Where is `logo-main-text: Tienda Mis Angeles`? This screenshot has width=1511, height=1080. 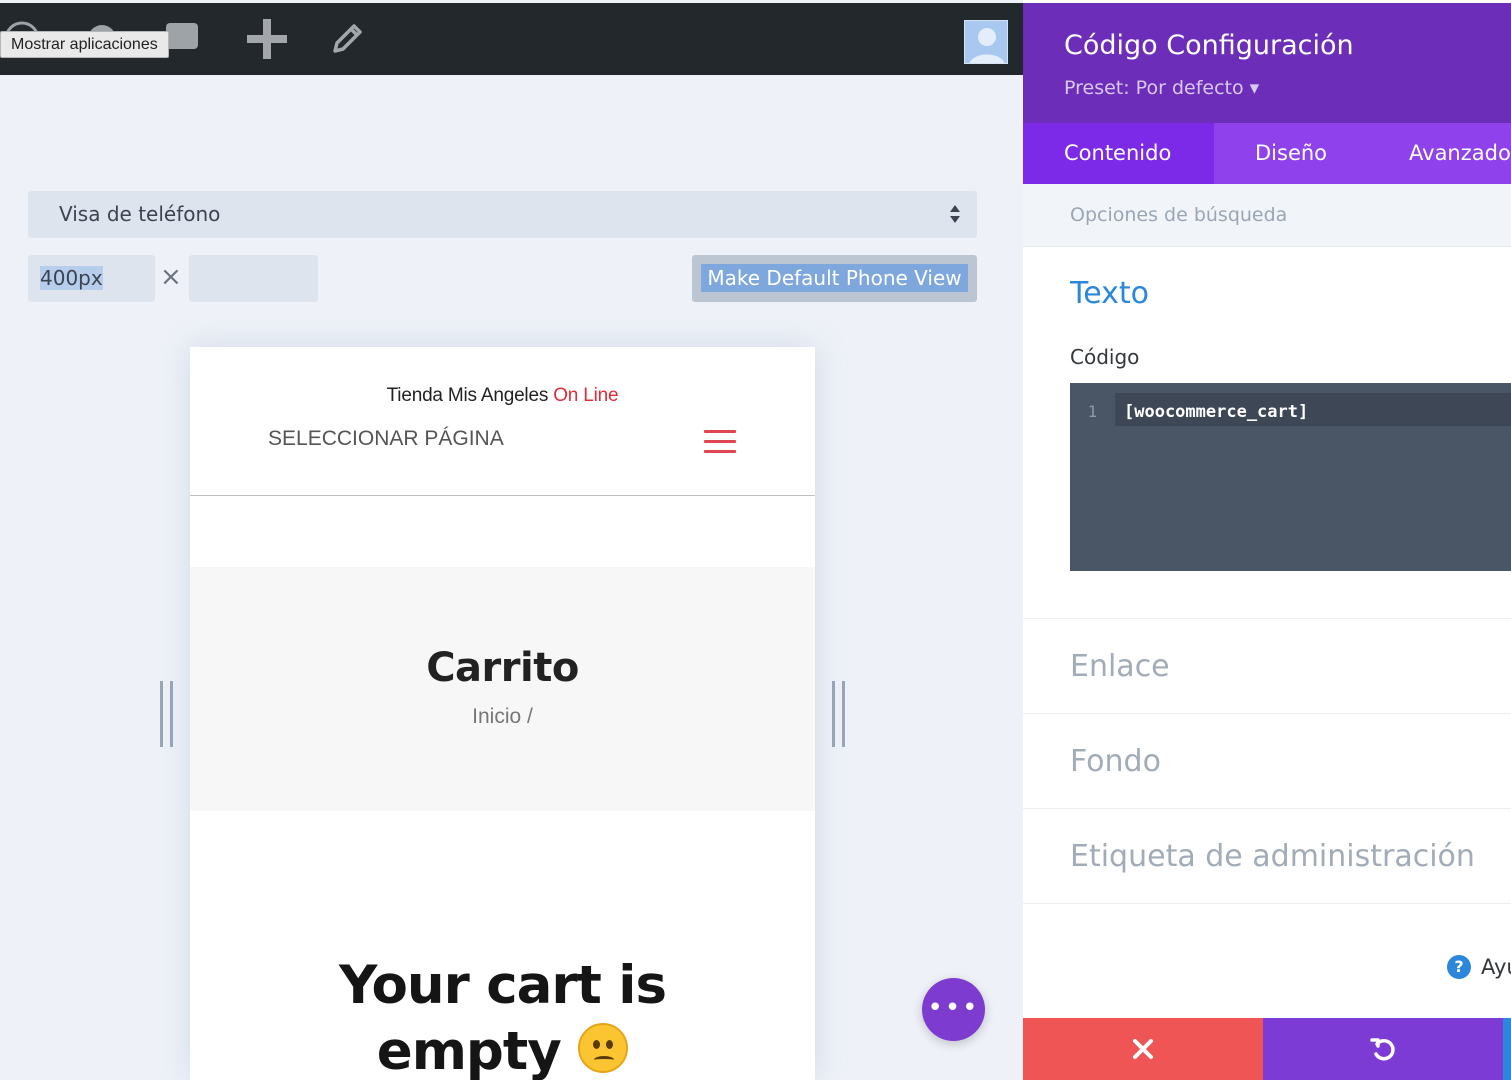
logo-main-text: Tienda Mis Angeles is located at coordinates (467, 395).